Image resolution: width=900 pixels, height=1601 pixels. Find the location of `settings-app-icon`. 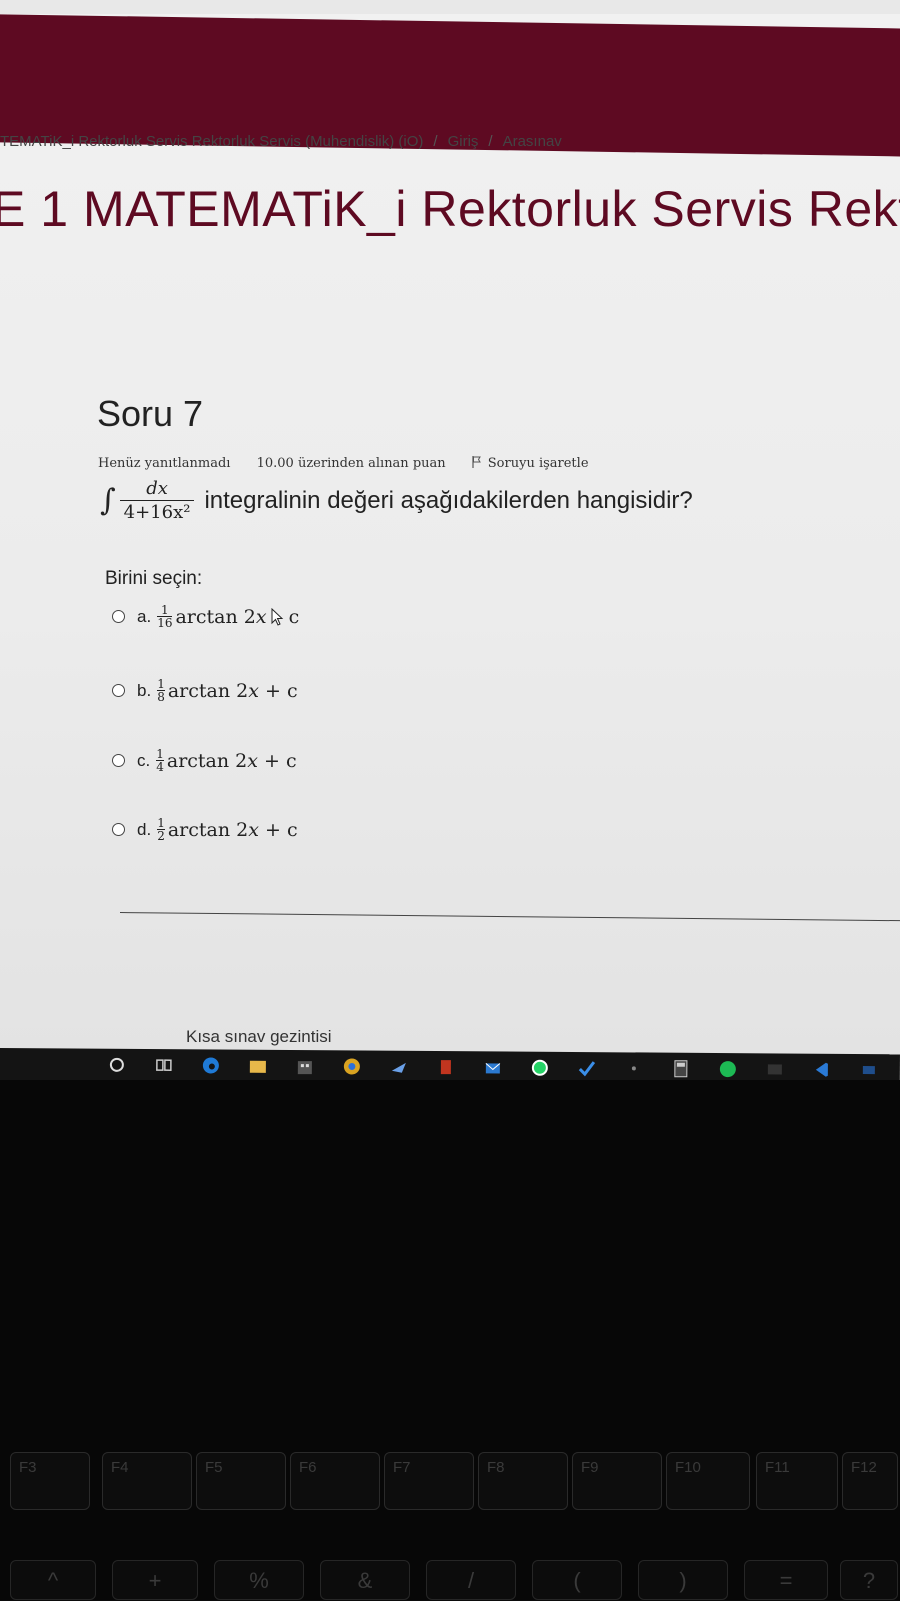

settings-app-icon is located at coordinates (775, 1069).